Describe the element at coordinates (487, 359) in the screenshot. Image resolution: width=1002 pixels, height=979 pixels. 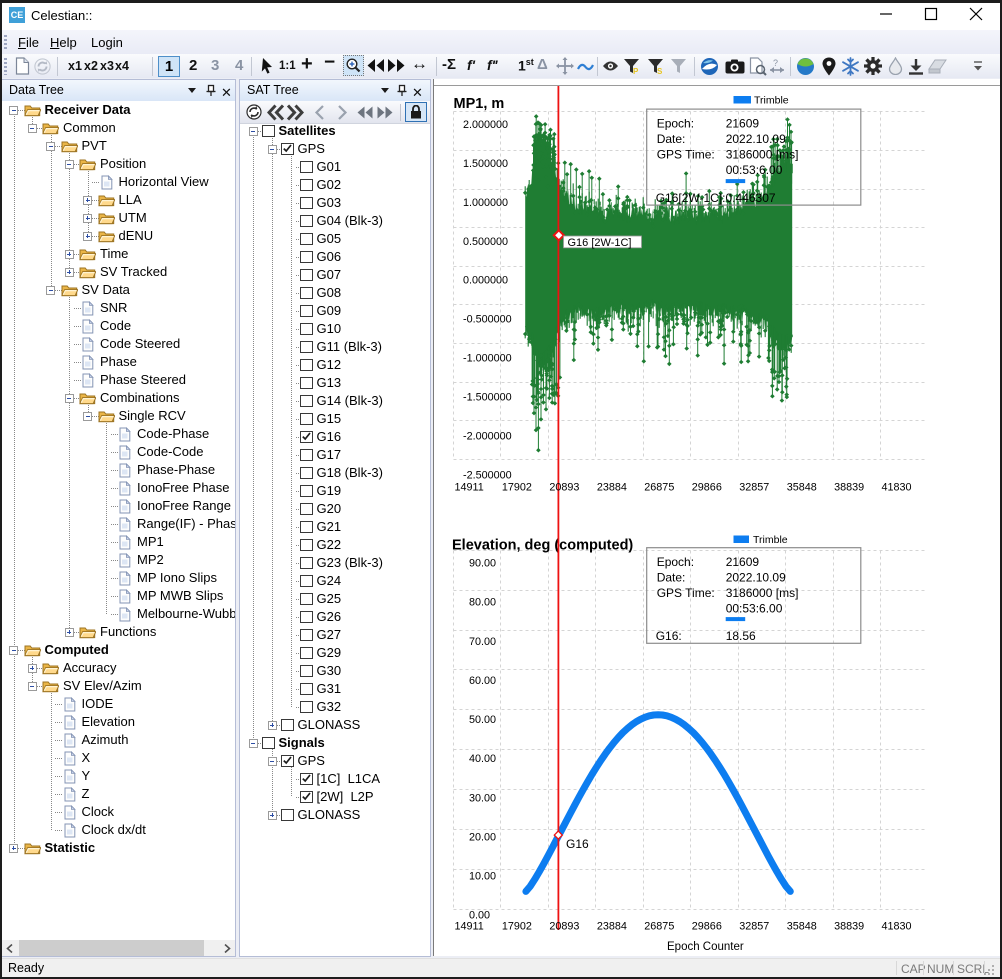
I see `svg-text: -1.000000` at that location.